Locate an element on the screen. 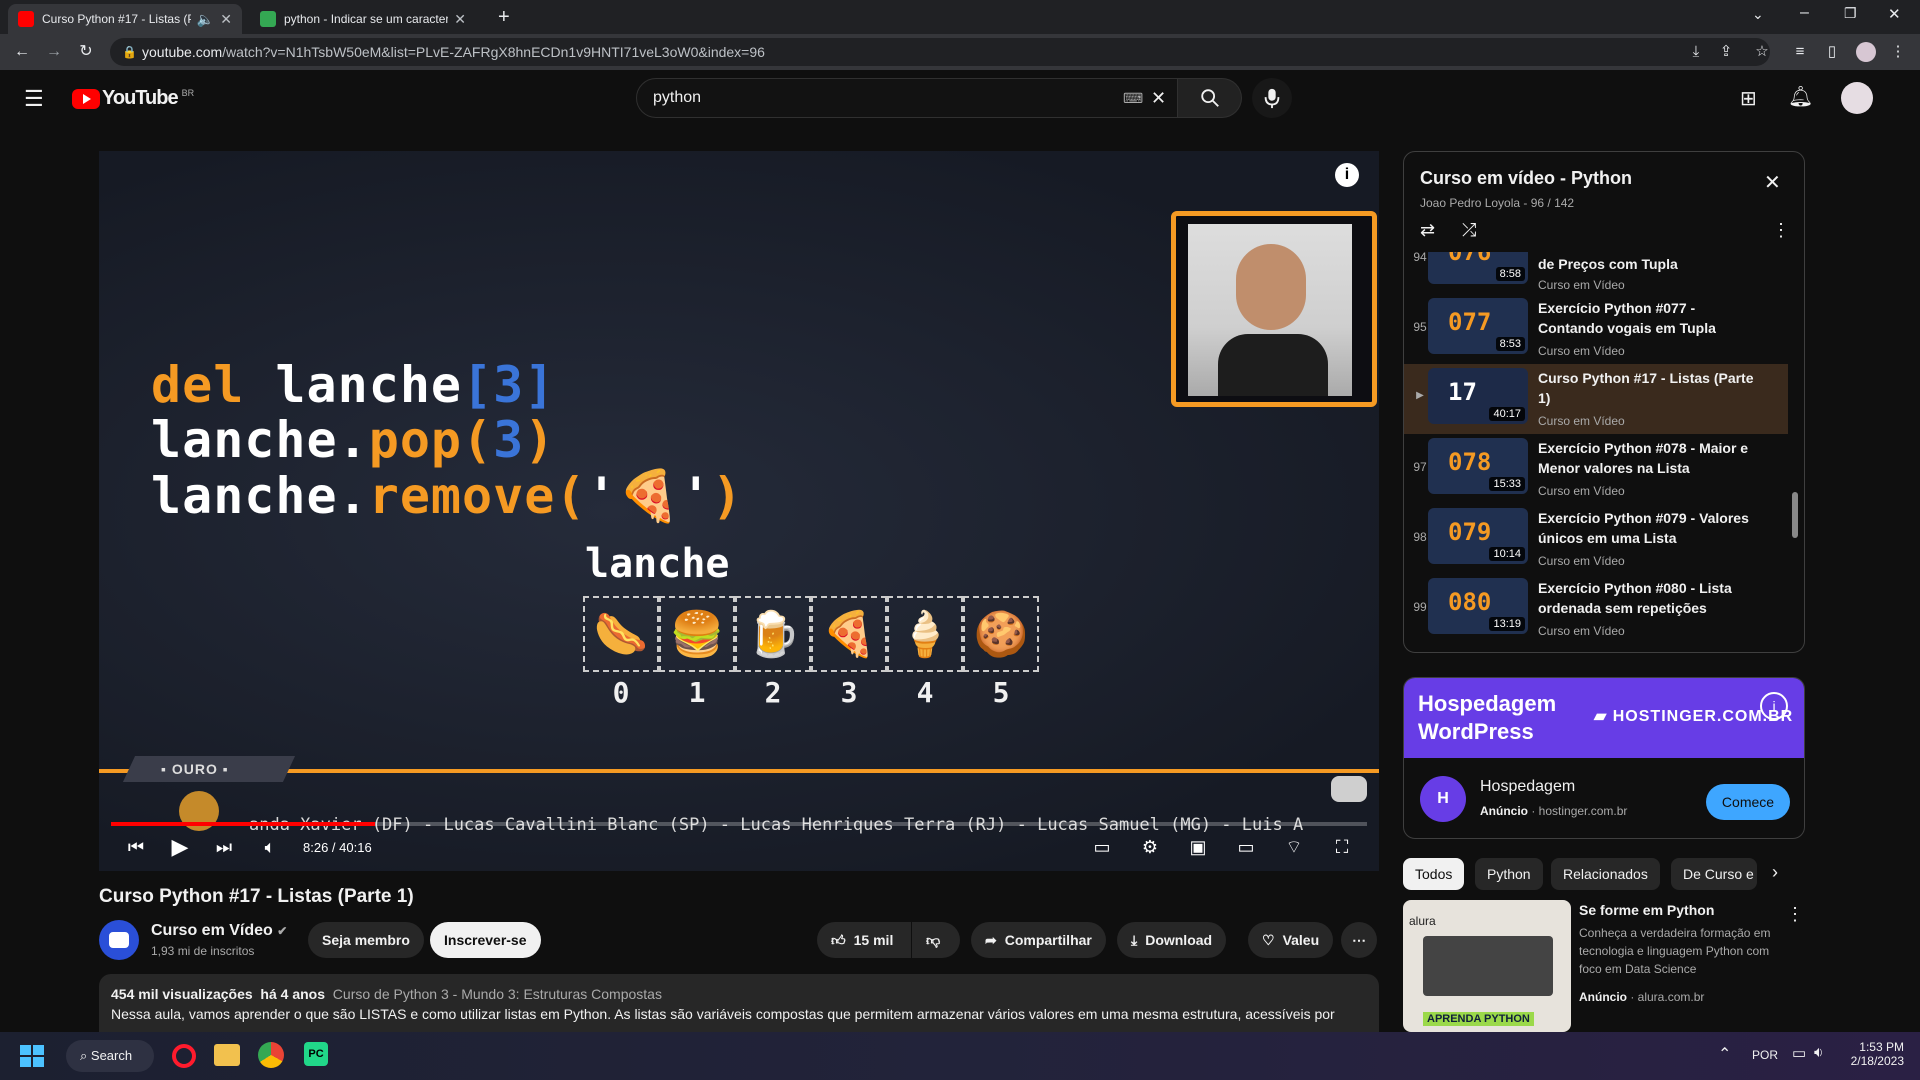 The image size is (1920, 1080). sponsored-menu-icon: ⋮ is located at coordinates (1795, 914).